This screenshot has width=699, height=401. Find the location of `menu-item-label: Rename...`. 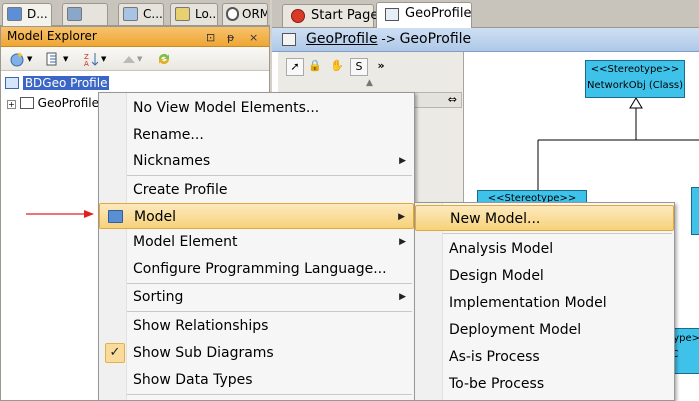

menu-item-label: Rename... is located at coordinates (168, 135).